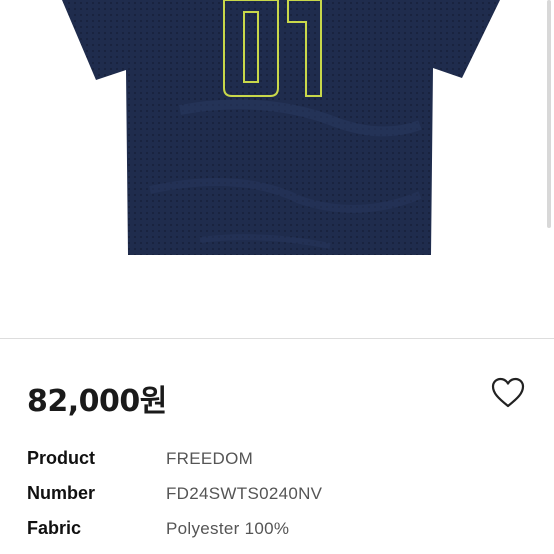 This screenshot has height=554, width=554. What do you see at coordinates (277, 461) in the screenshot?
I see `spec-row-product: Product FREEDOM` at bounding box center [277, 461].